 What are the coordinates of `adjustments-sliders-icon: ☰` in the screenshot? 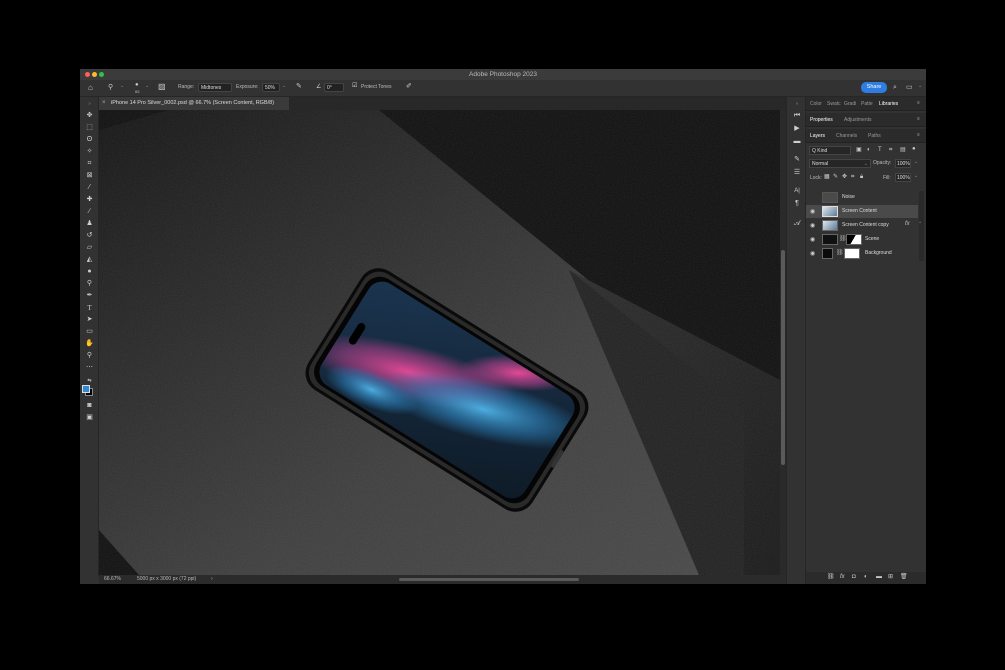 It's located at (797, 173).